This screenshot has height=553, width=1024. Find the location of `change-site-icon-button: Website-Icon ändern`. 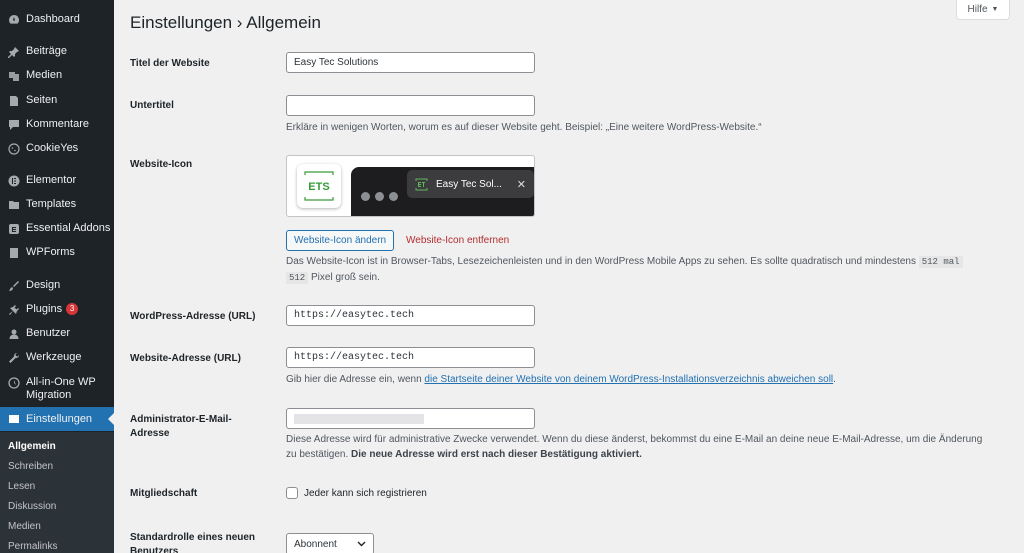

change-site-icon-button: Website-Icon ändern is located at coordinates (340, 240).